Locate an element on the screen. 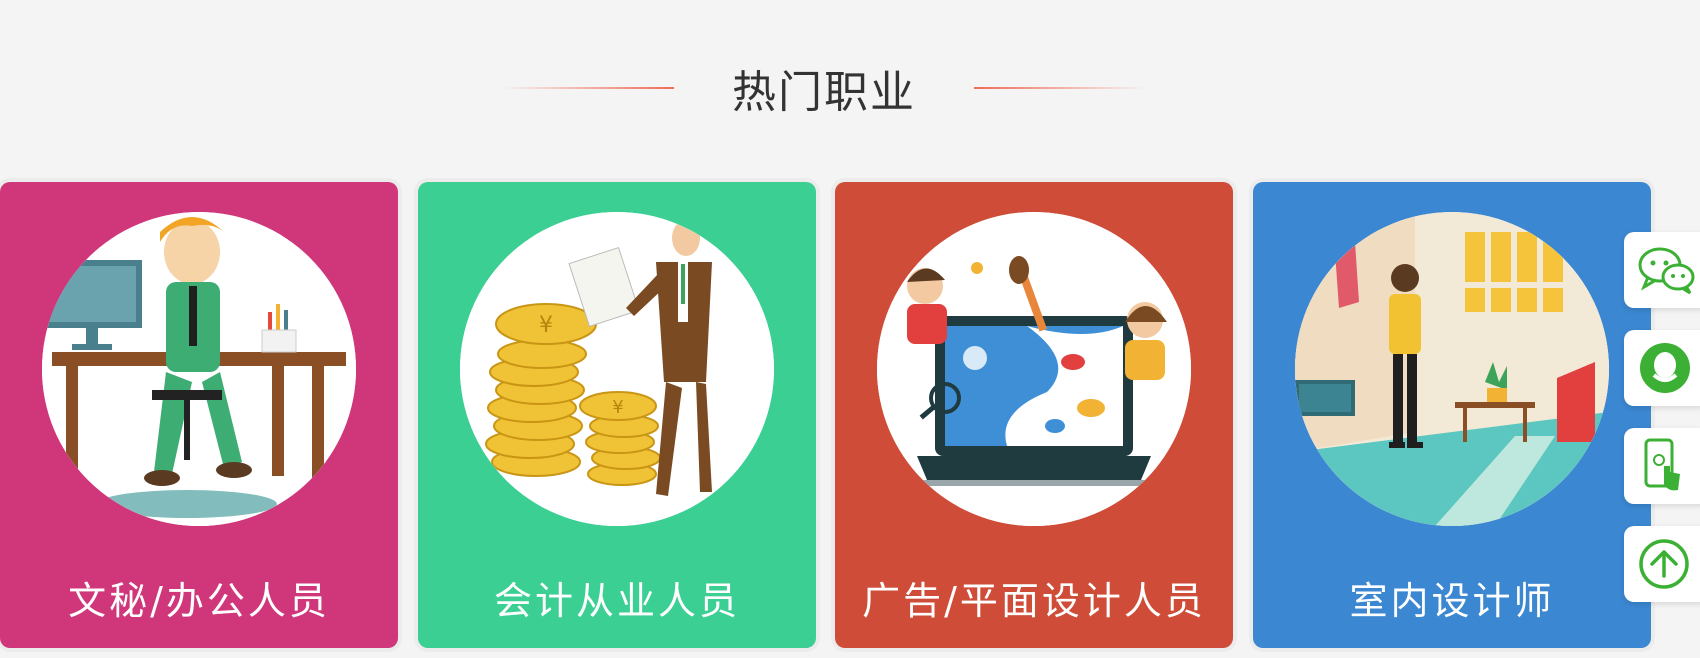  graphic-design-laptop-illustration is located at coordinates (1034, 369).